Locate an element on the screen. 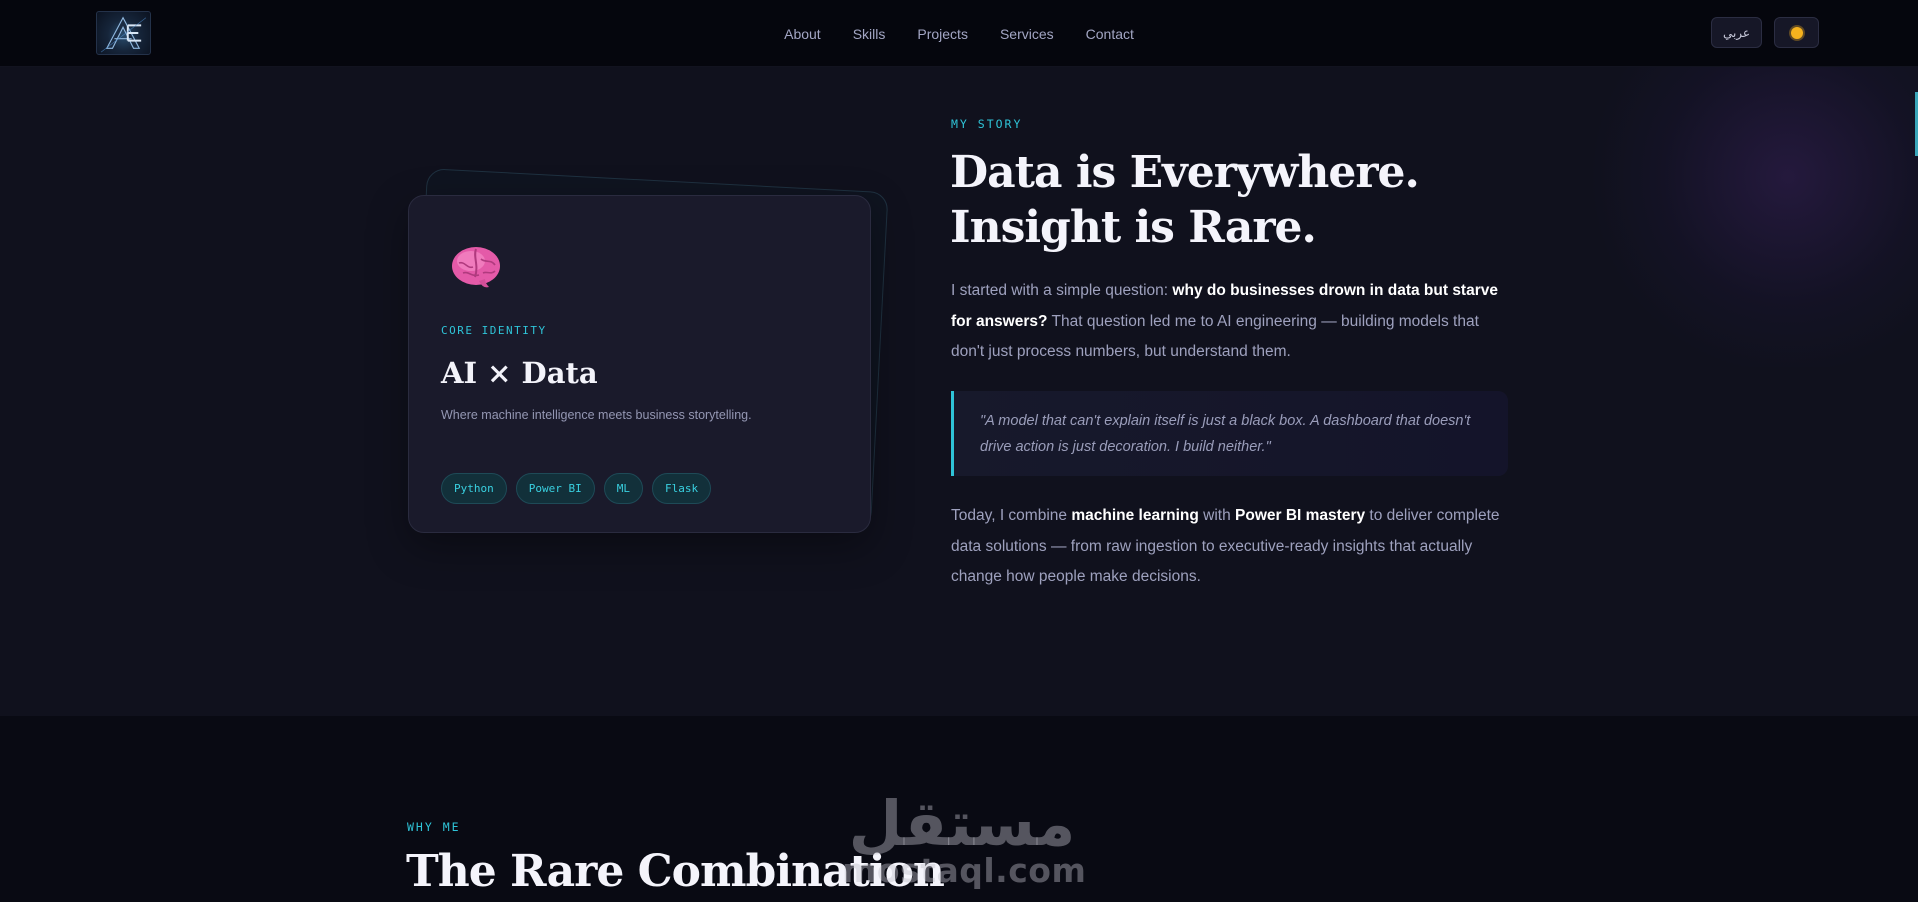 This screenshot has width=1918, height=902. tag-ml: ML is located at coordinates (623, 488).